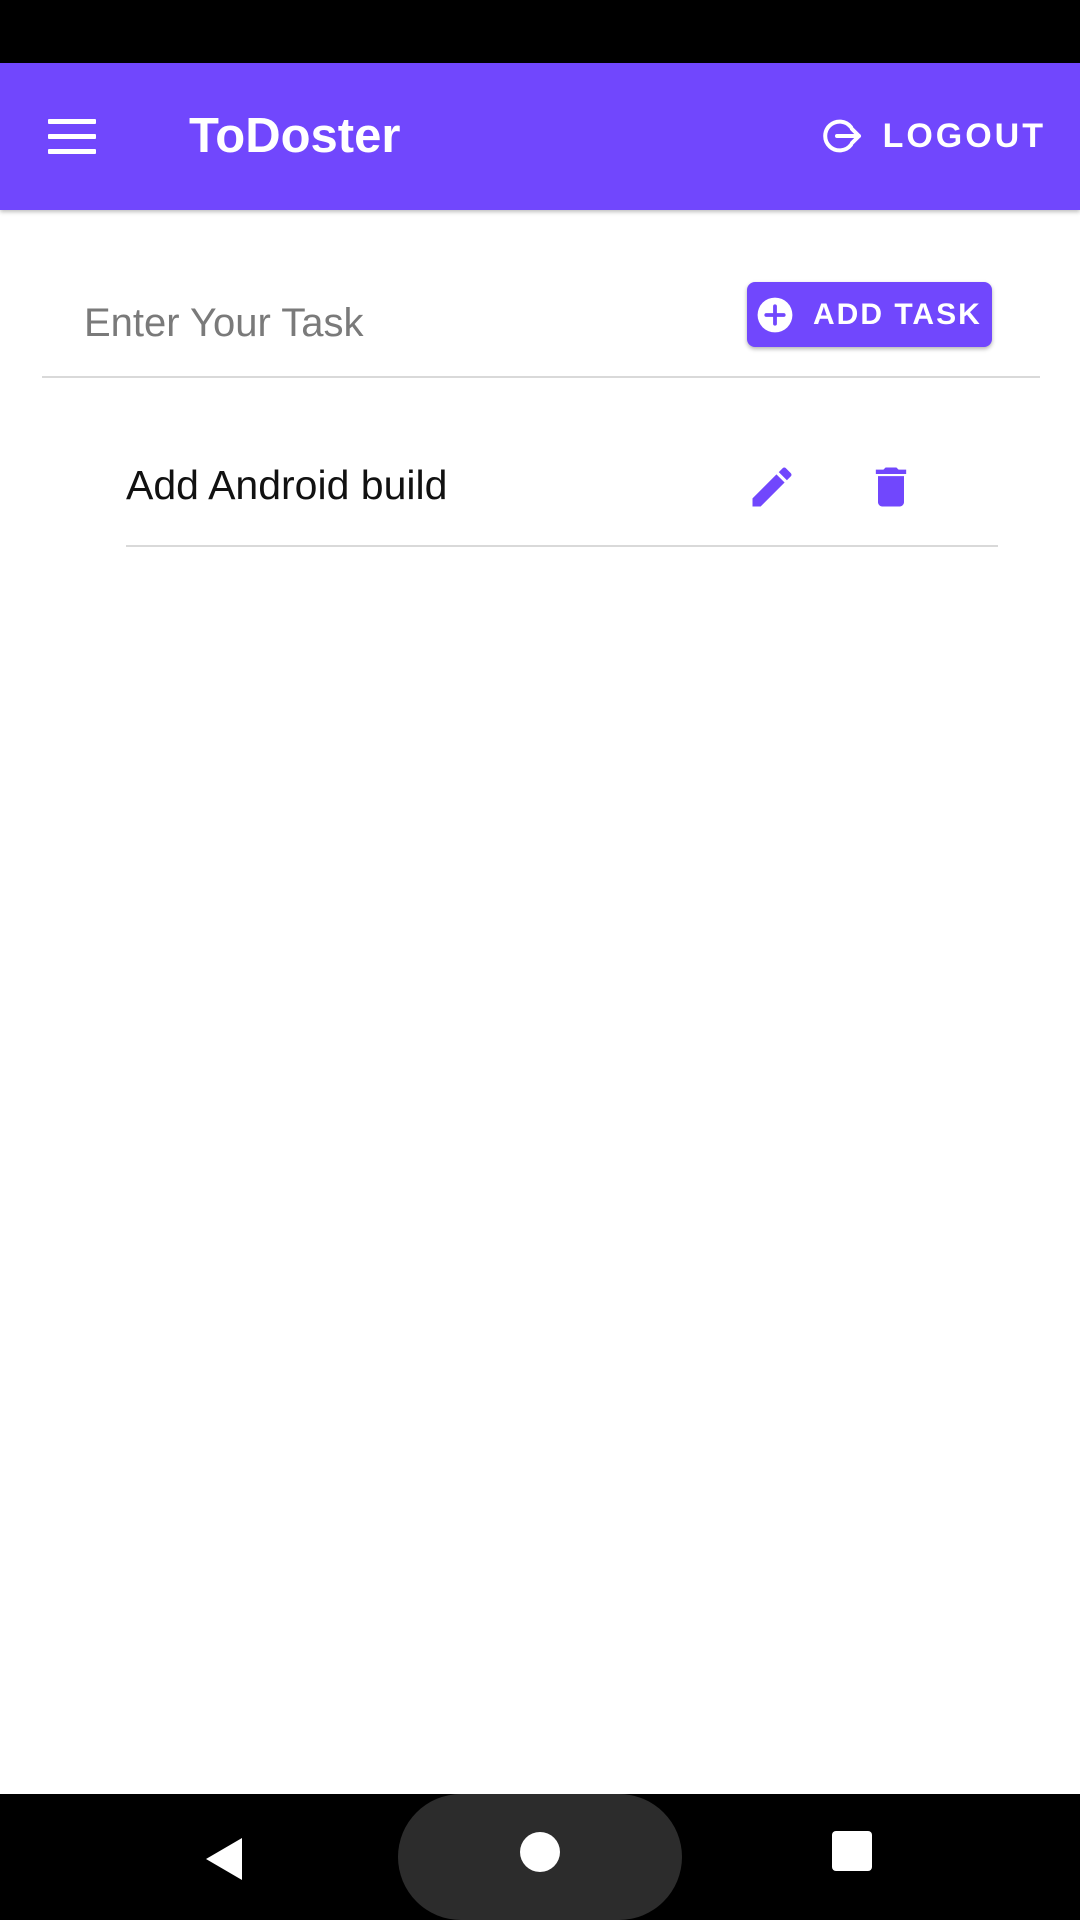 The image size is (1080, 1920). I want to click on trash-icon, so click(891, 487).